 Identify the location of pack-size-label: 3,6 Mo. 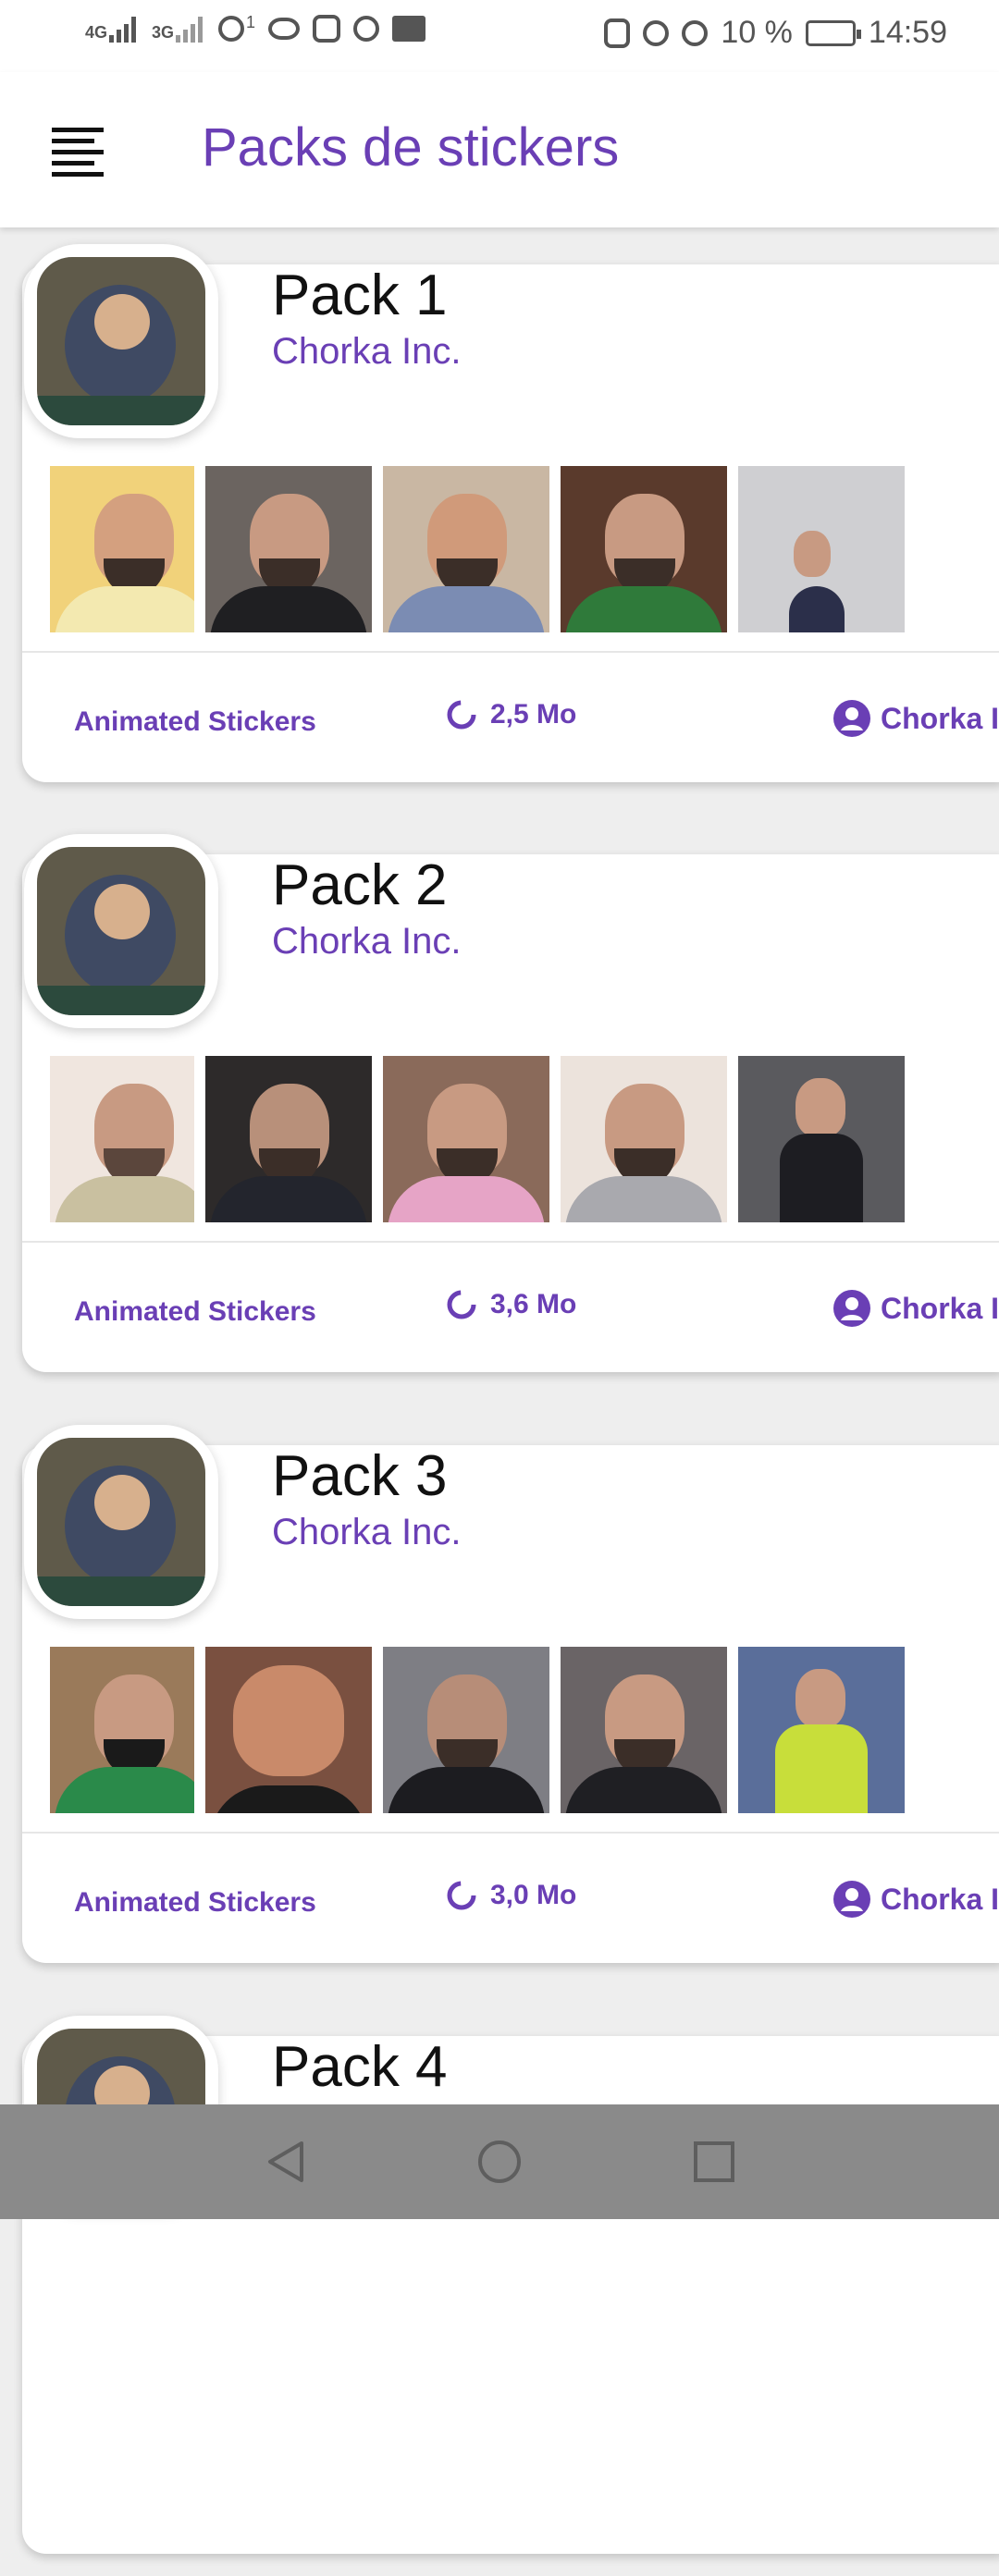
(533, 1304).